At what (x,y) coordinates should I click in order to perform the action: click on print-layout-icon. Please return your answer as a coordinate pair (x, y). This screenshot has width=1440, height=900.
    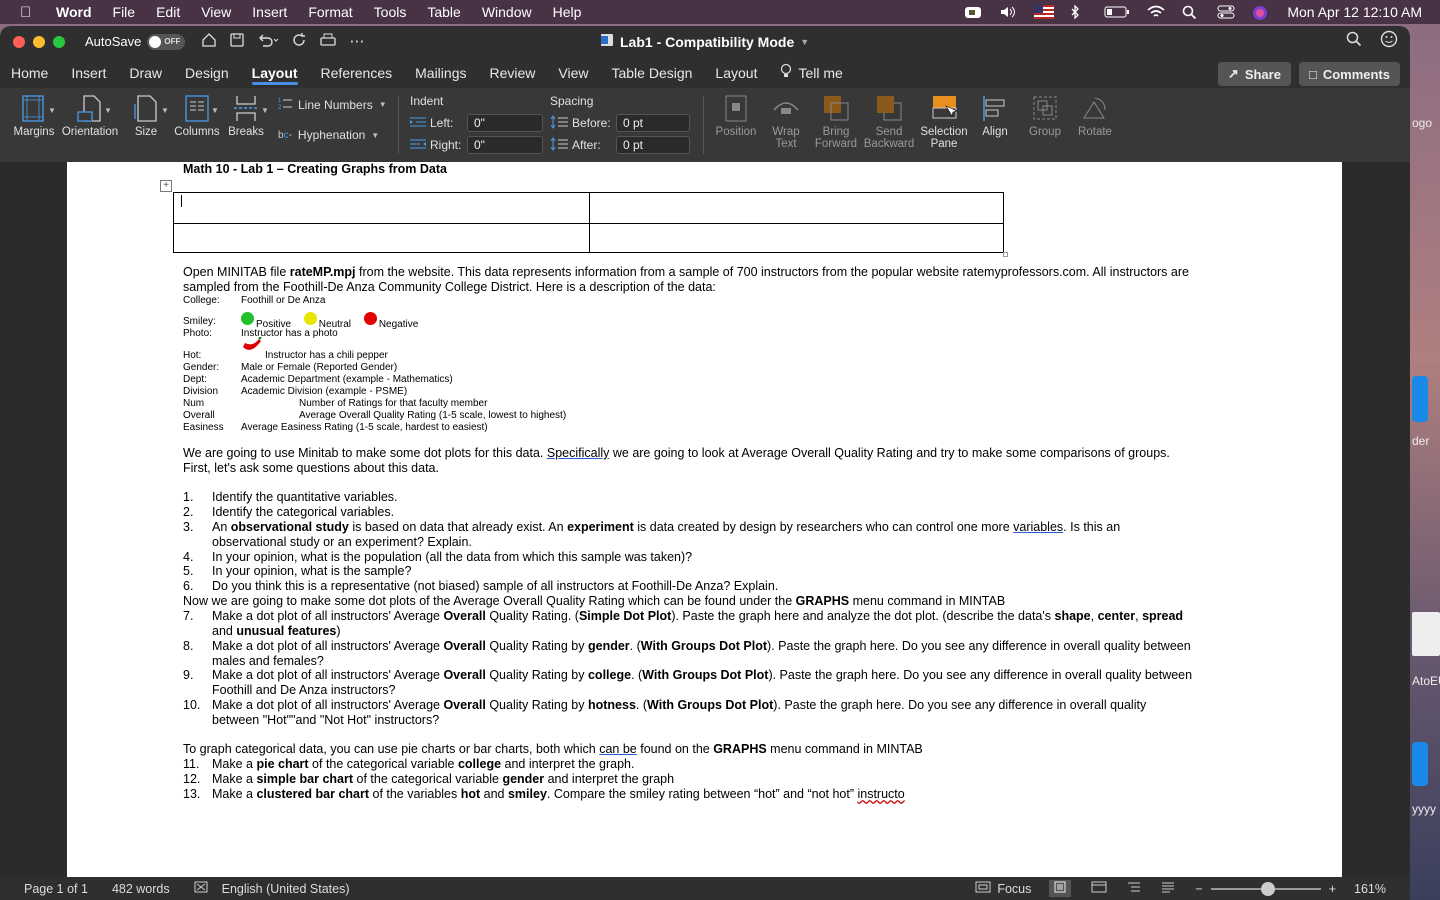
    Looking at the image, I should click on (1060, 888).